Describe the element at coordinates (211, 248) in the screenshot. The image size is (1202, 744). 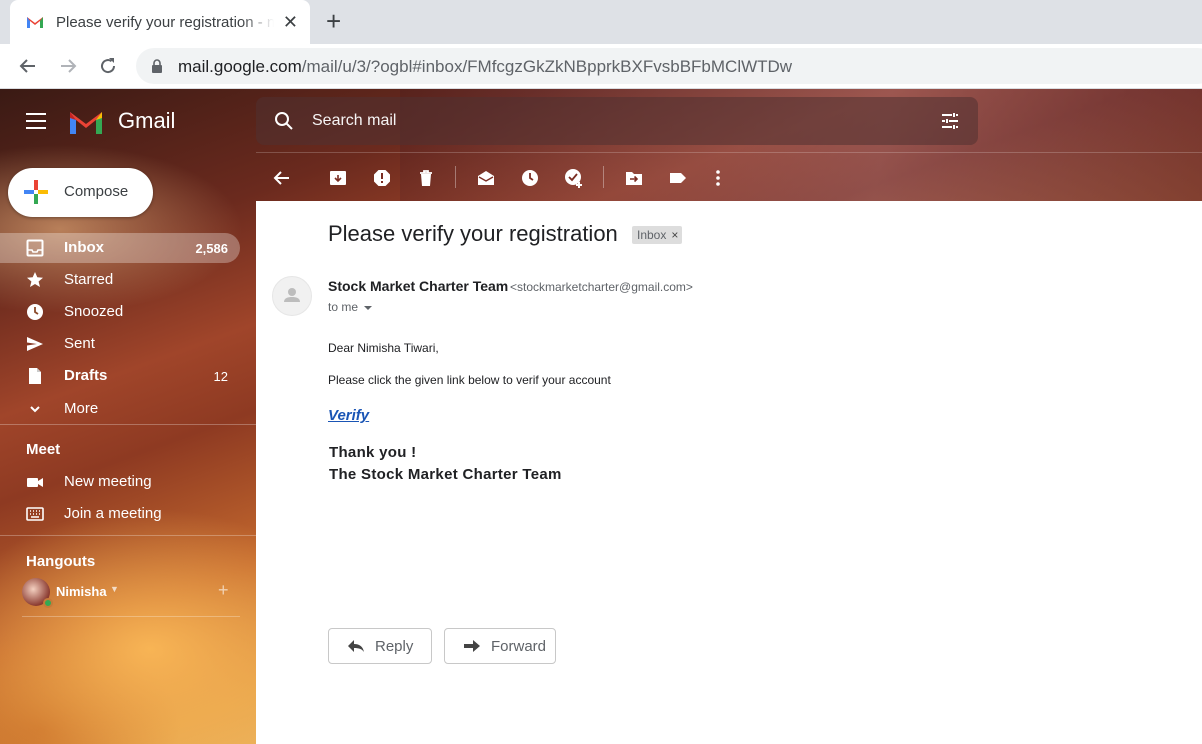
I see `inbox-count: 2,586` at that location.